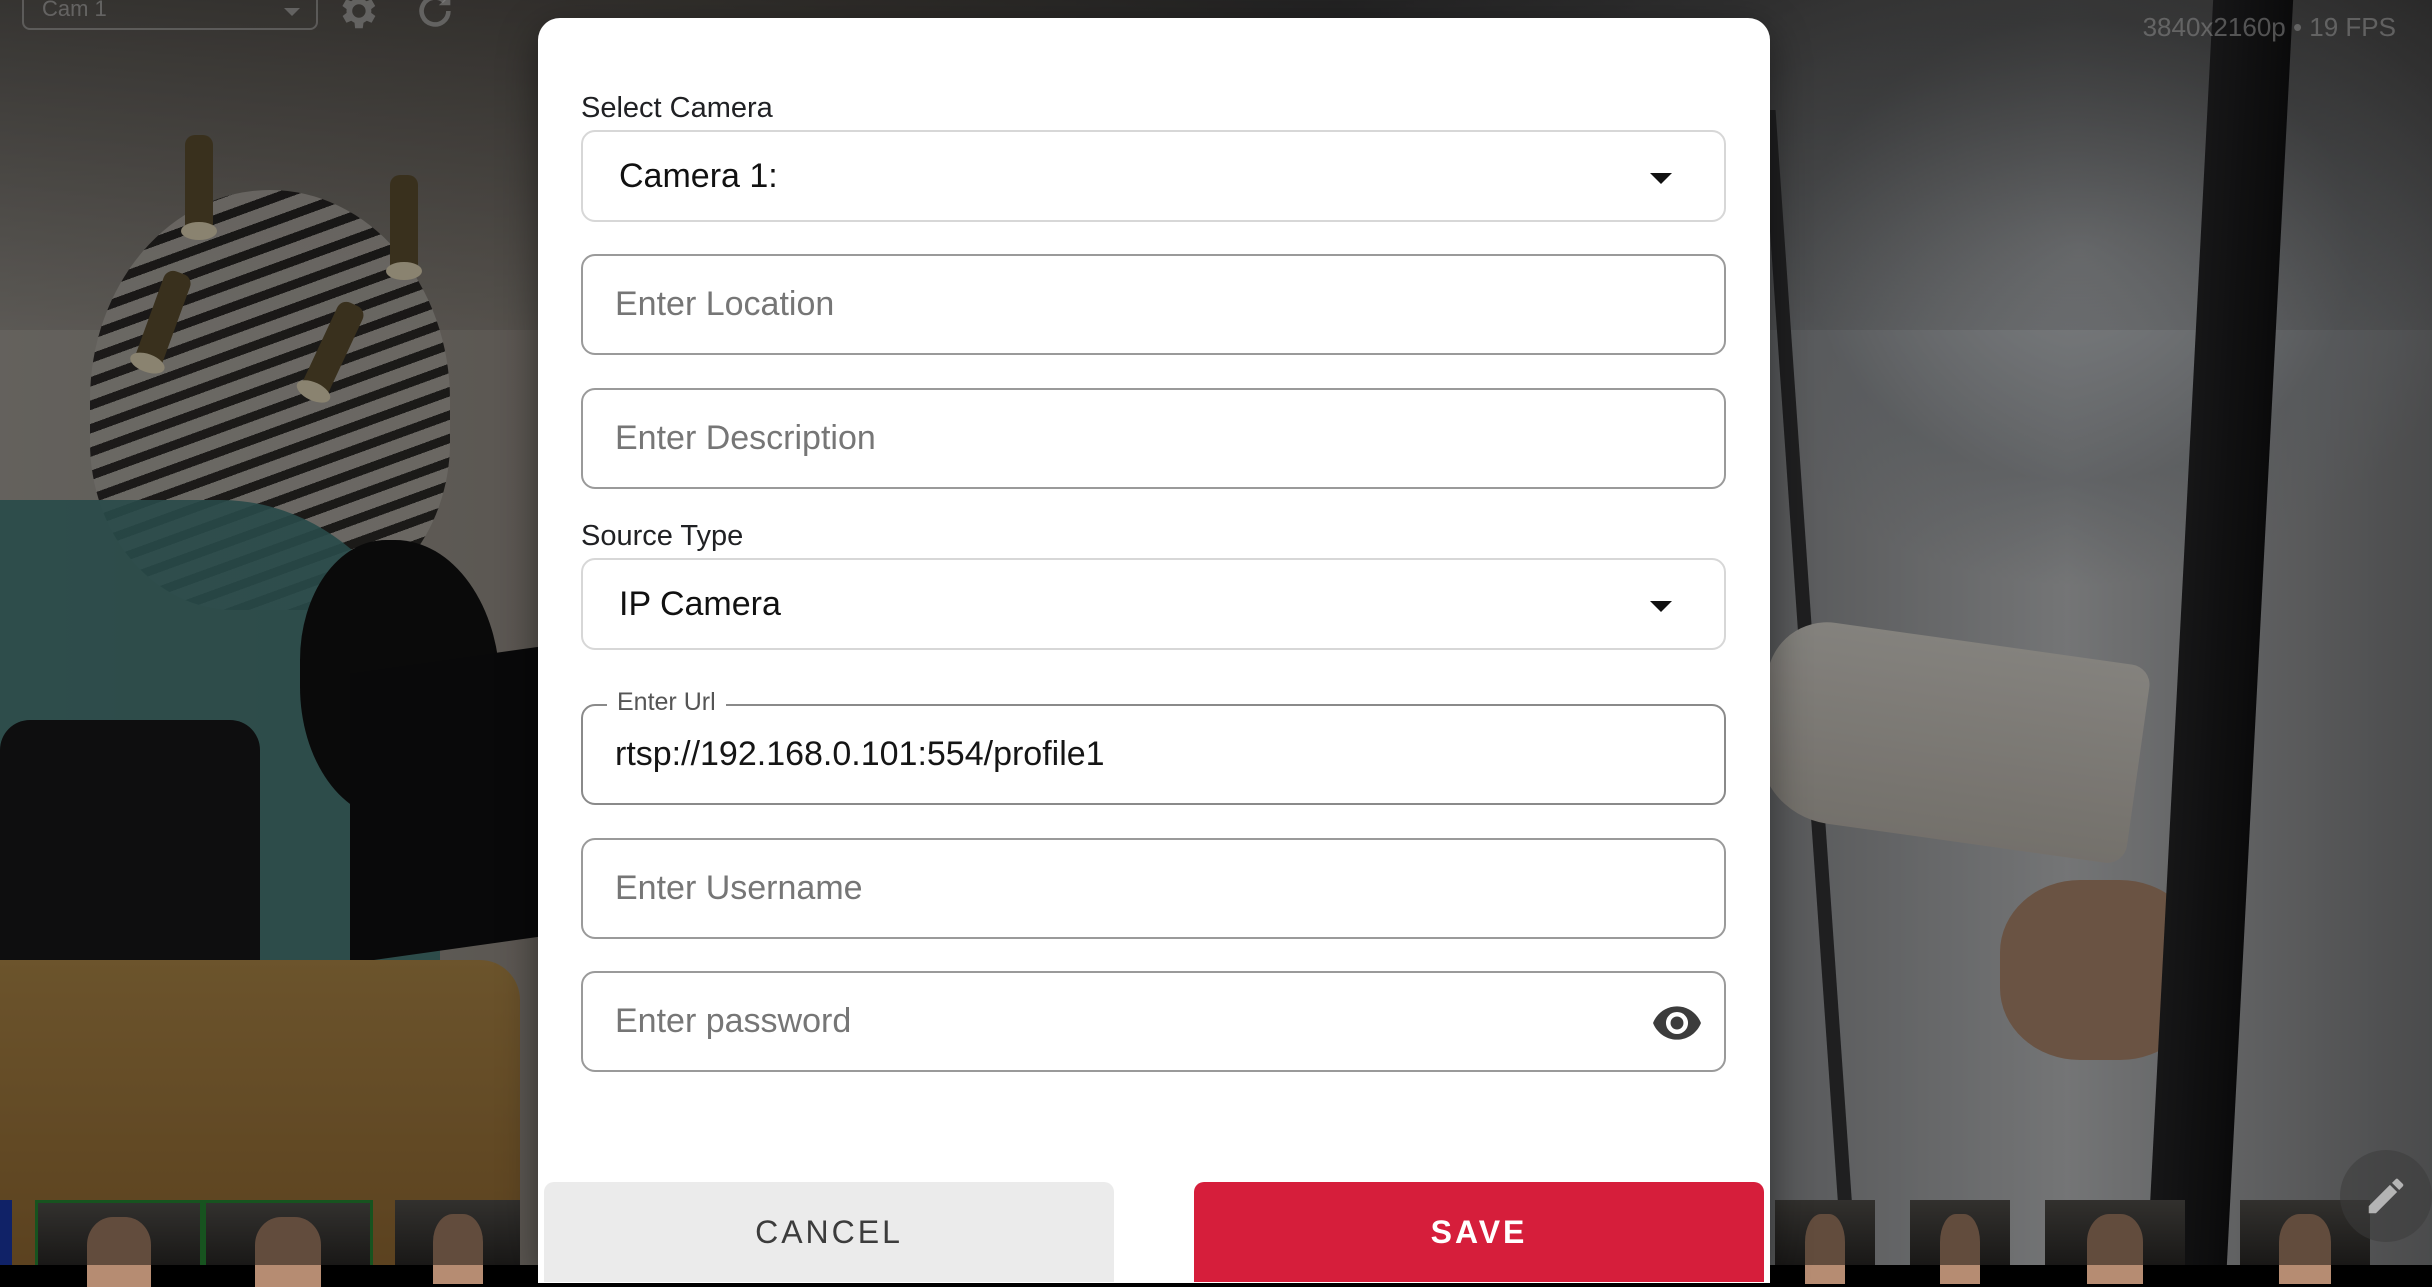 This screenshot has height=1287, width=2432. I want to click on username-input: Enter Username, so click(1153, 888).